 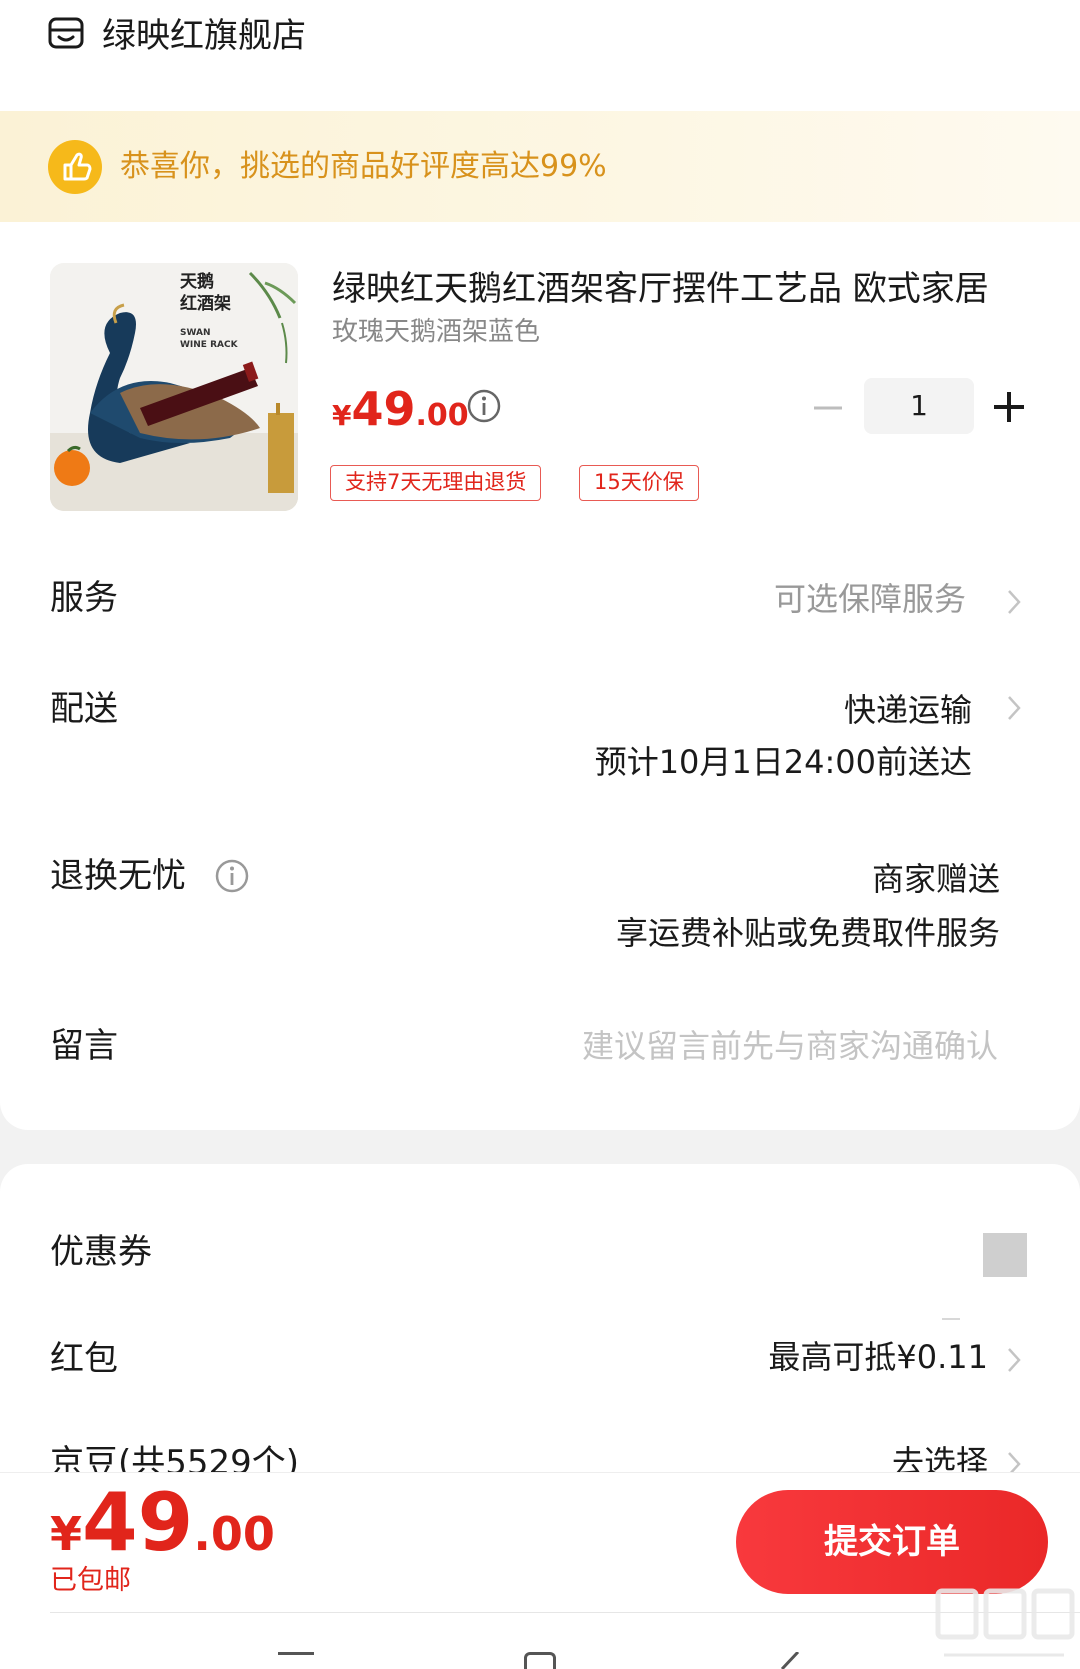 What do you see at coordinates (639, 483) in the screenshot?
I see `price-protection-tag: 15天价保` at bounding box center [639, 483].